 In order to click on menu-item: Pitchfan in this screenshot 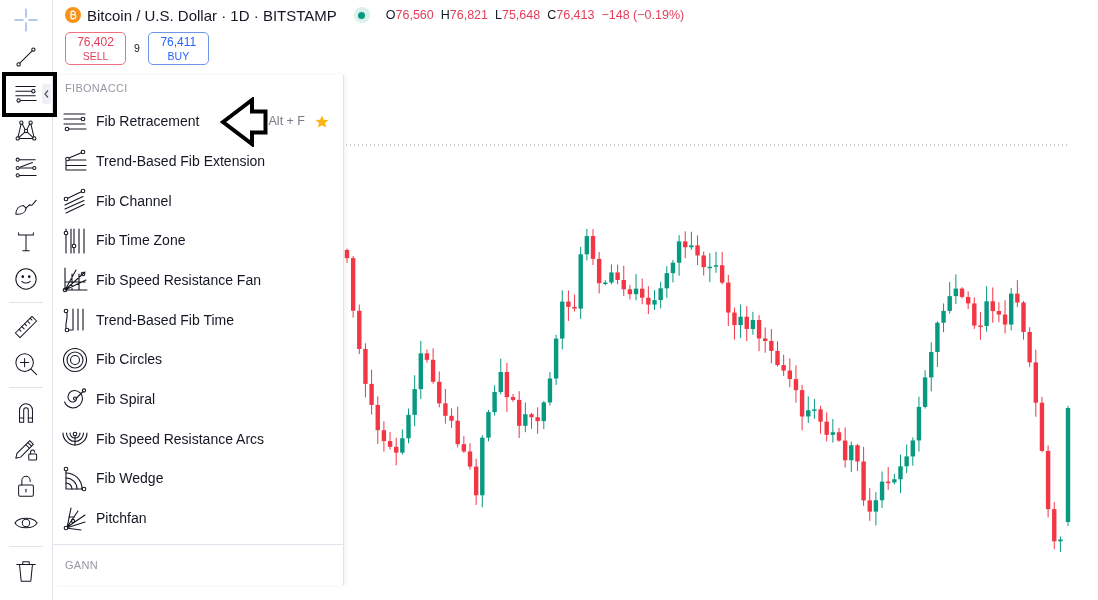, I will do `click(198, 518)`.